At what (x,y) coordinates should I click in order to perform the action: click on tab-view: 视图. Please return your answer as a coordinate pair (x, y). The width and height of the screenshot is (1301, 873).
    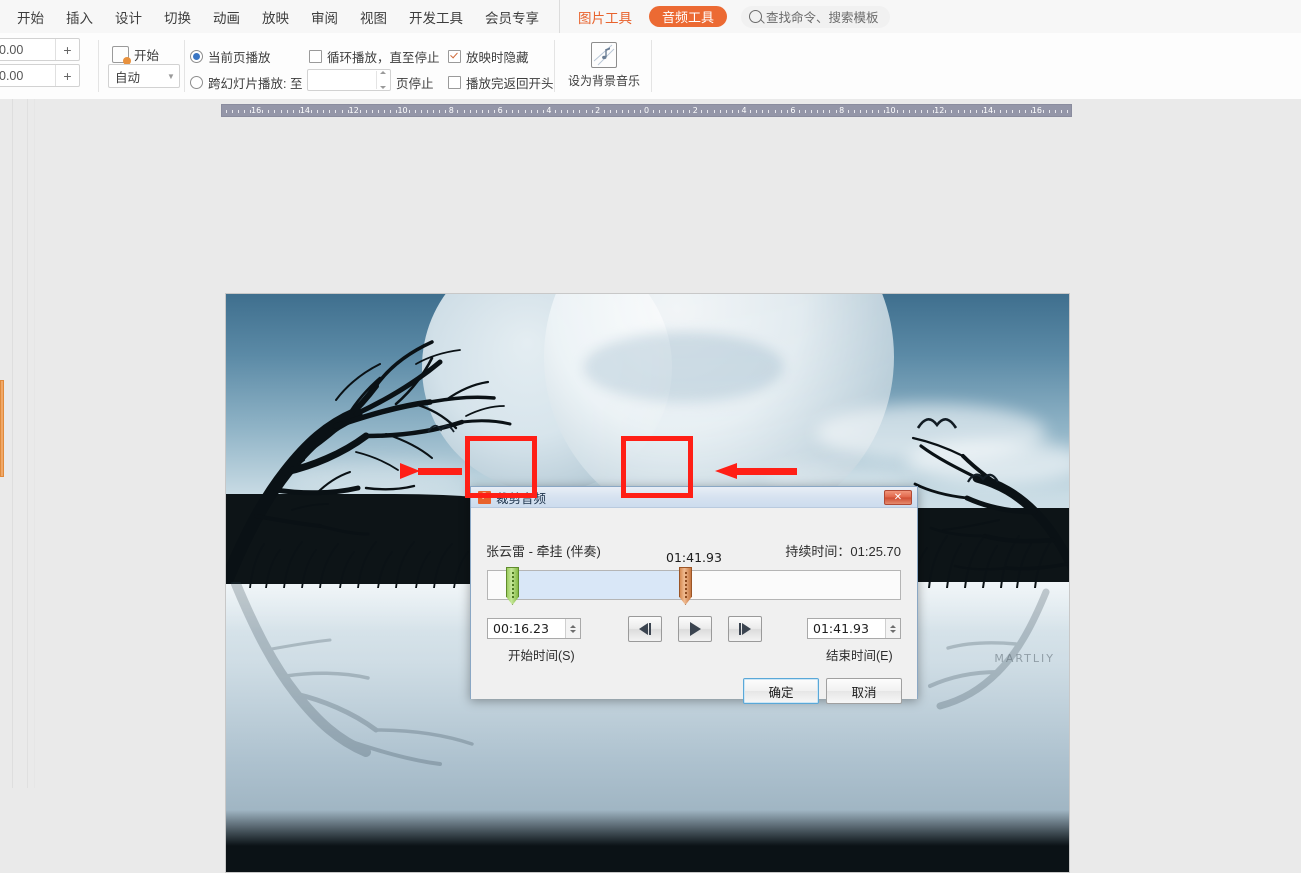
    Looking at the image, I should click on (373, 16).